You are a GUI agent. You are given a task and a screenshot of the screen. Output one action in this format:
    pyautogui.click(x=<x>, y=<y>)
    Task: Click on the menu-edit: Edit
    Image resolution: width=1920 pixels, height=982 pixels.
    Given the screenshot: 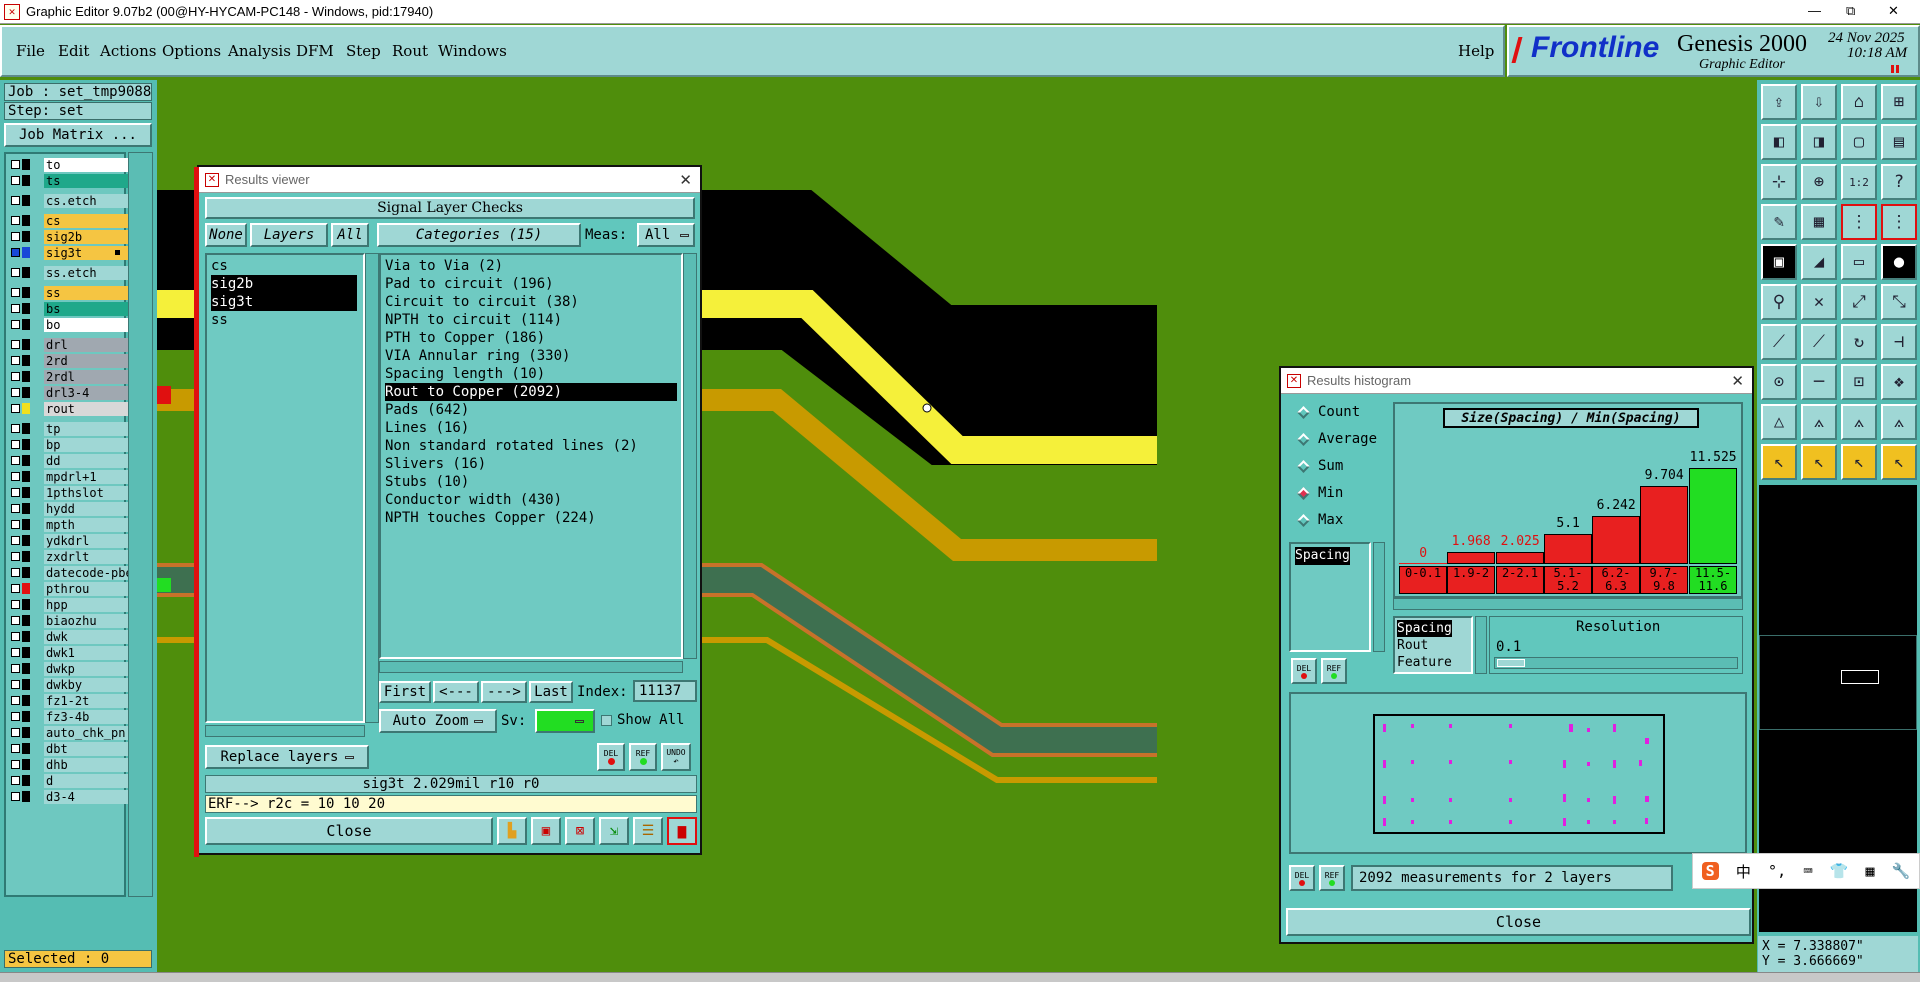 What is the action you would take?
    pyautogui.click(x=73, y=51)
    